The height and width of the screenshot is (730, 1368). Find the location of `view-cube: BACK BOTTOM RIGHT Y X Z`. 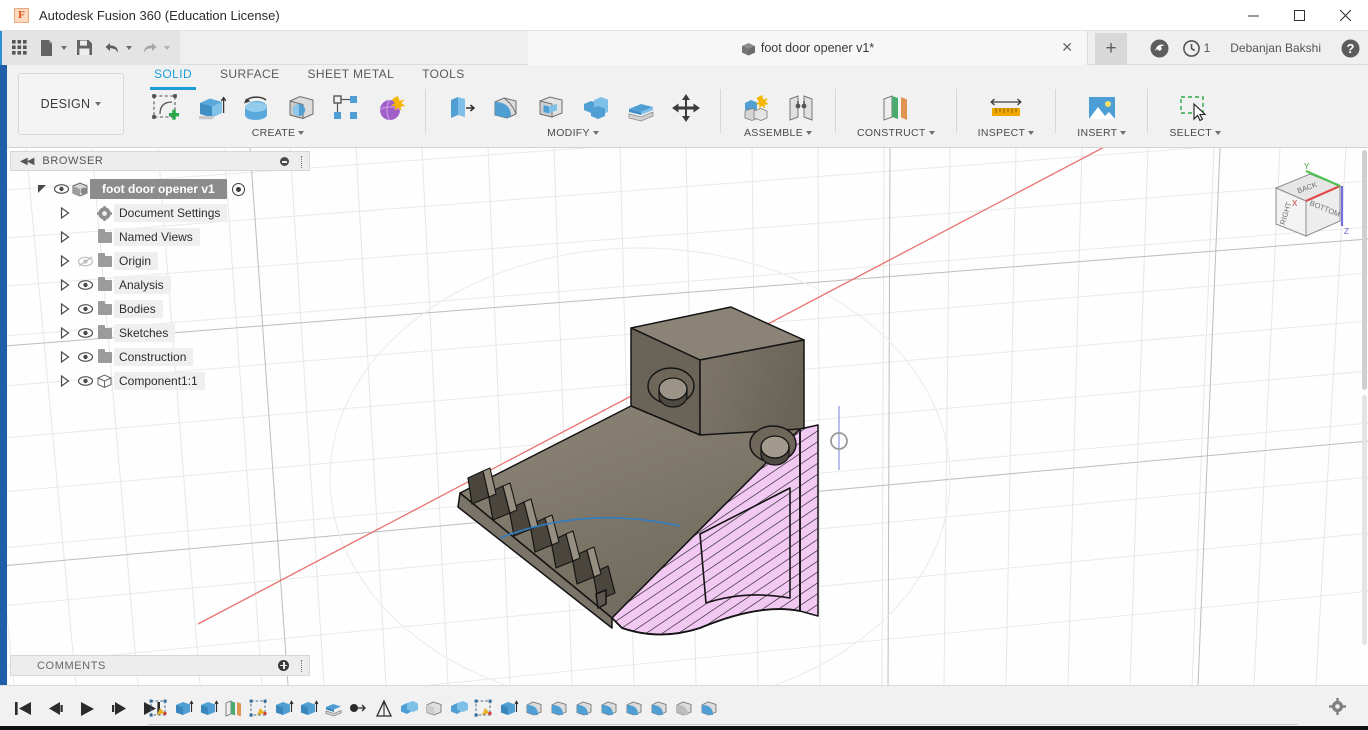

view-cube: BACK BOTTOM RIGHT Y X Z is located at coordinates (1308, 208).